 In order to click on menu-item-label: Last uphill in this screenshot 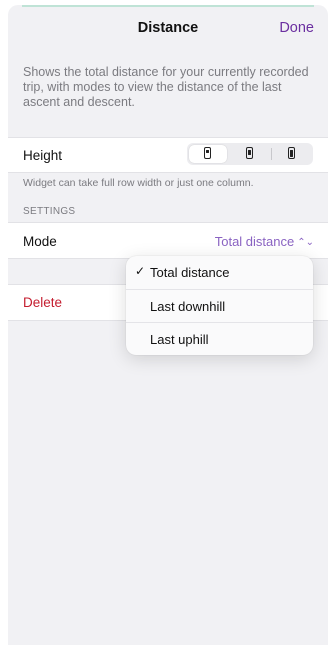, I will do `click(179, 339)`.